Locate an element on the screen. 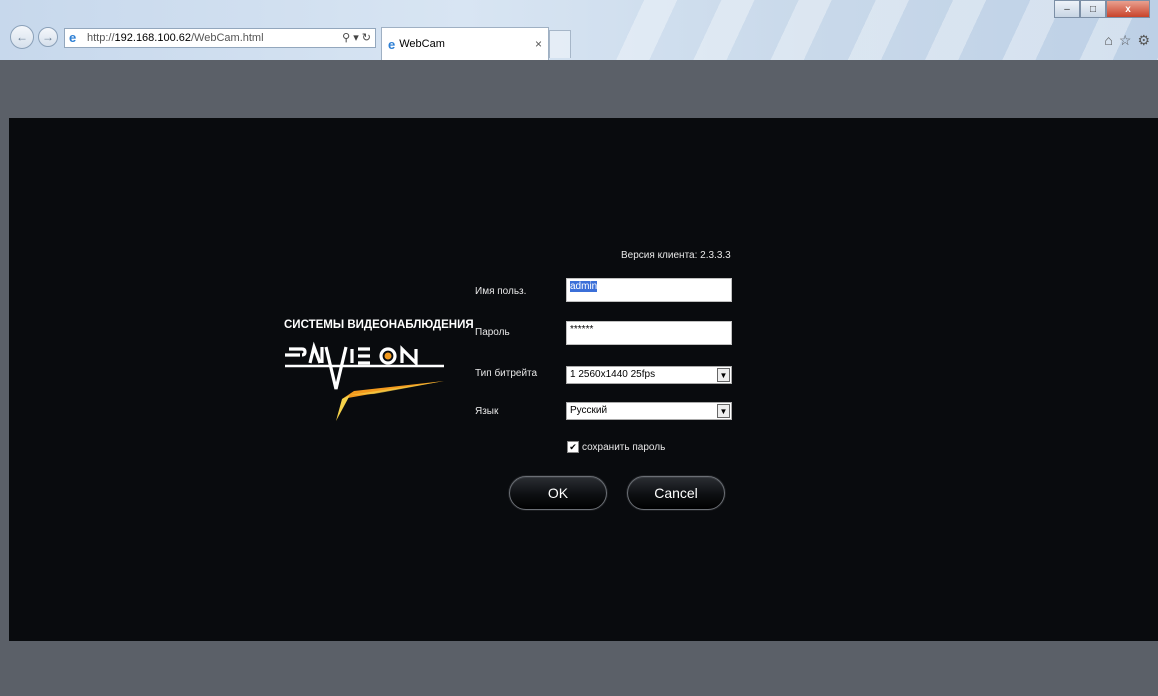 The height and width of the screenshot is (696, 1158). bitrate-label: Тип битрейта is located at coordinates (506, 373).